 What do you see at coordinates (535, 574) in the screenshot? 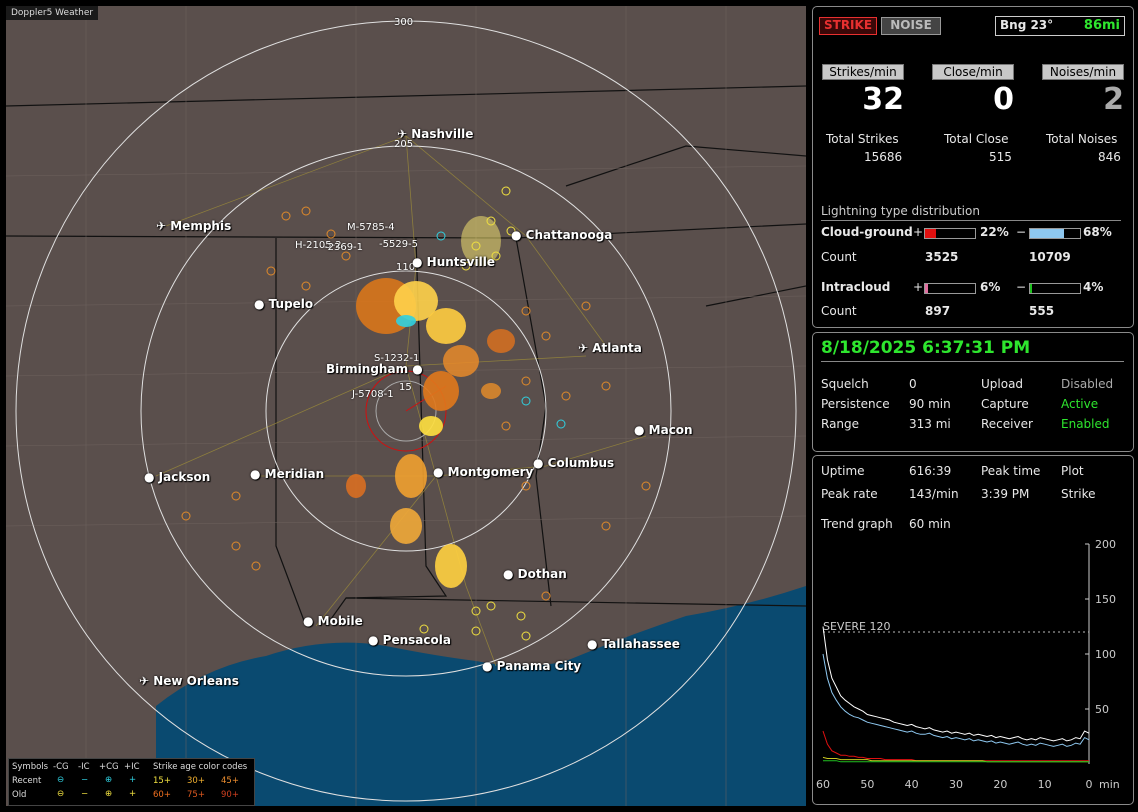
I see `city-dothan: ● Dothan` at bounding box center [535, 574].